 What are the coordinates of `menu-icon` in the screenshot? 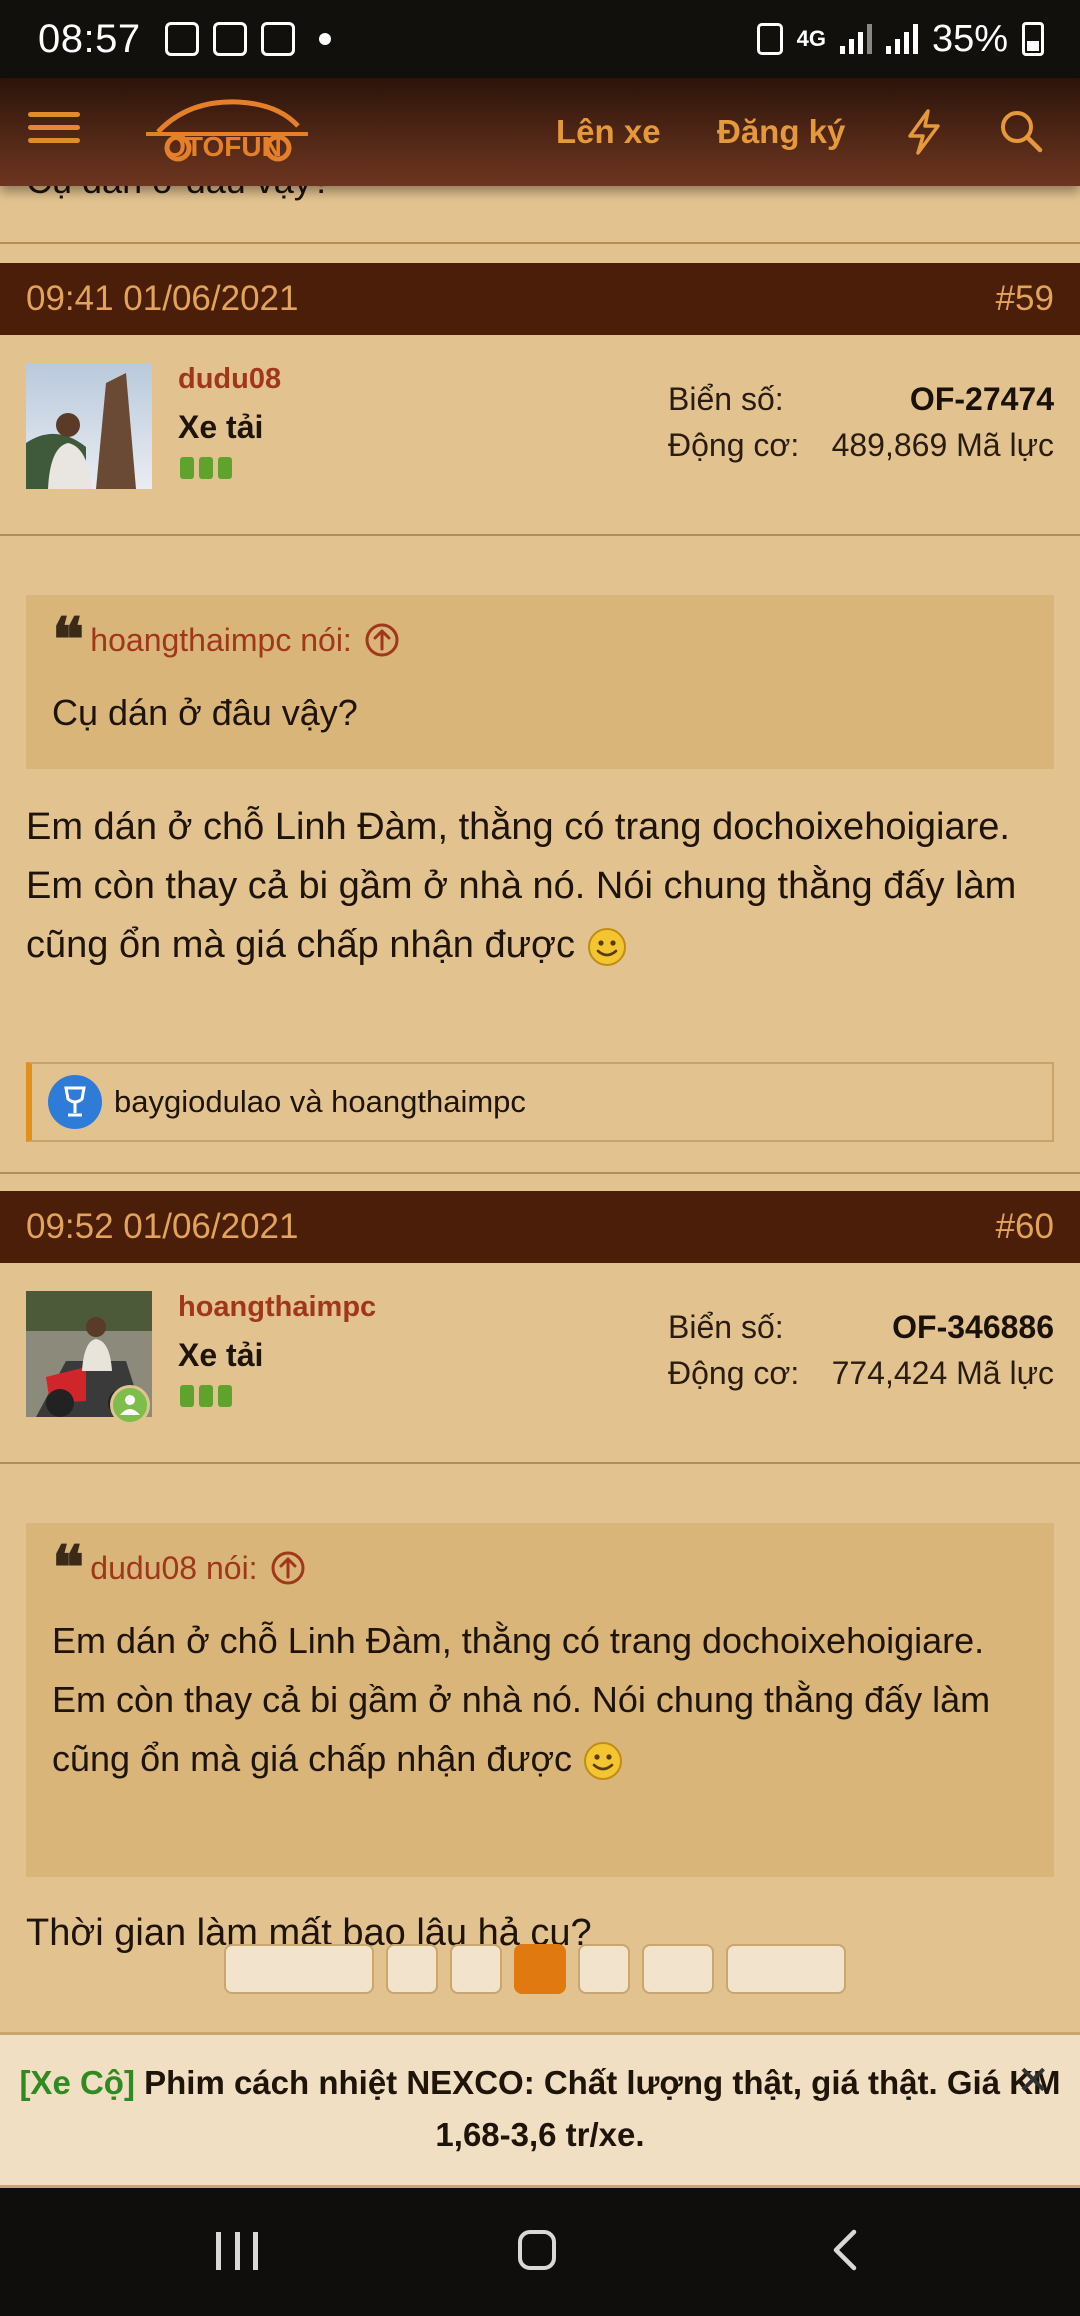 It's located at (54, 130).